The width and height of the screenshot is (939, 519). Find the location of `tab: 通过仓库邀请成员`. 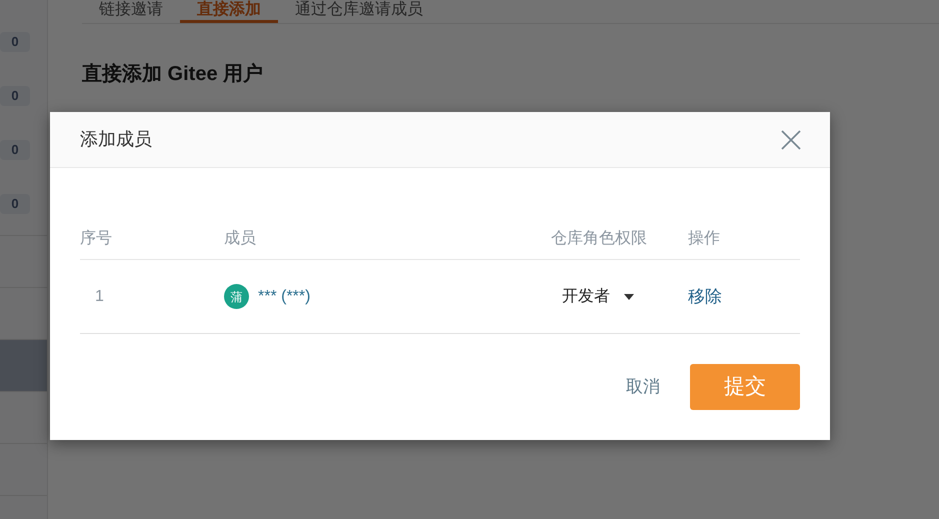

tab: 通过仓库邀请成员 is located at coordinates (359, 11).